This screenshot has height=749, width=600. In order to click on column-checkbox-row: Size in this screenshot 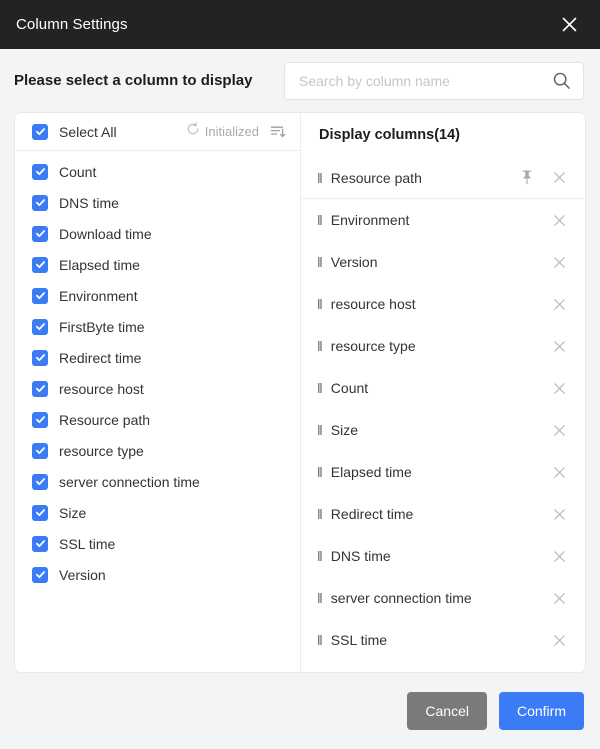, I will do `click(157, 512)`.